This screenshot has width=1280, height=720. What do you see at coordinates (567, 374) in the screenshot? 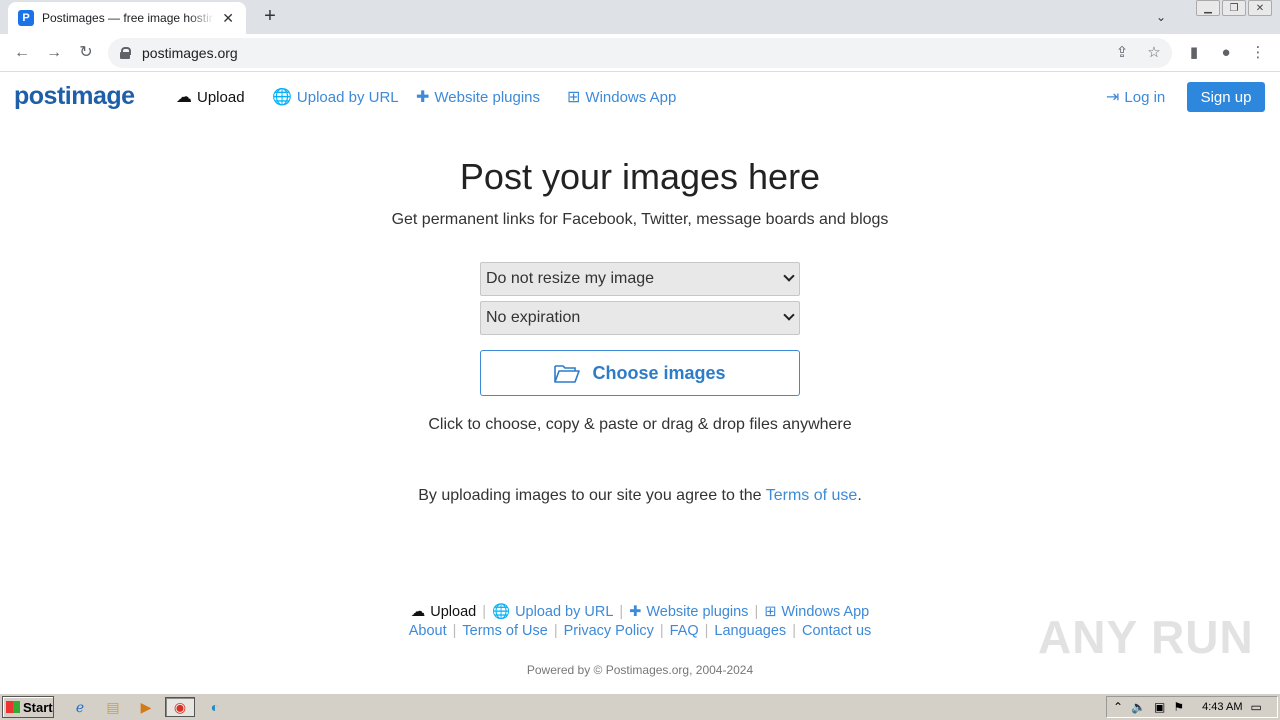
I see `folder-open-icon` at bounding box center [567, 374].